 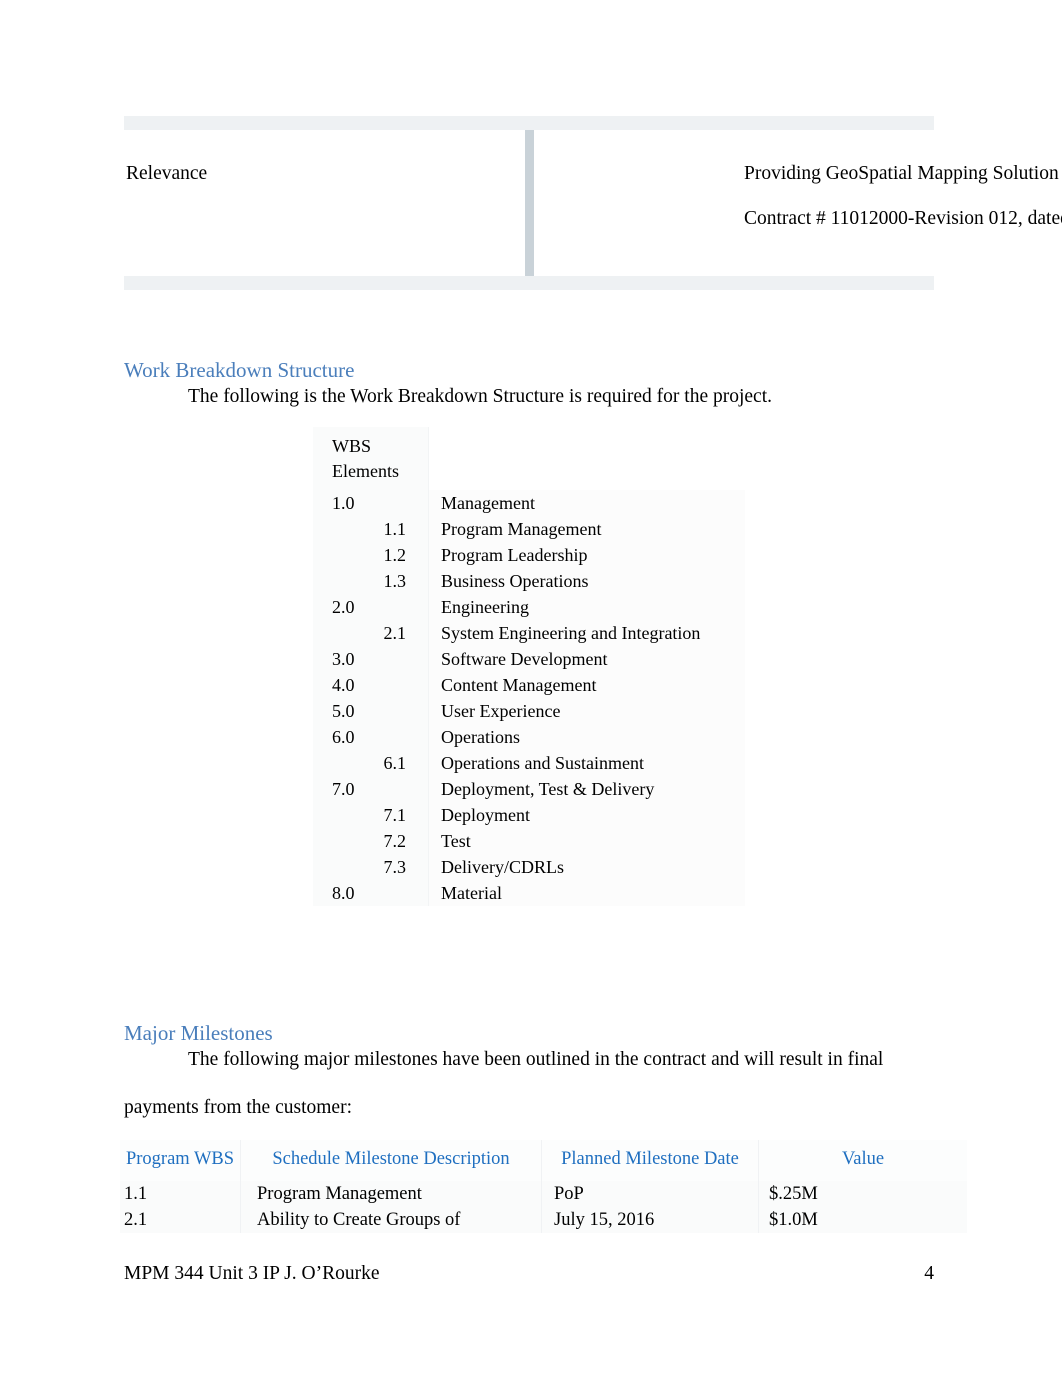 What do you see at coordinates (799, 283) in the screenshot?
I see `bottom-band-right` at bounding box center [799, 283].